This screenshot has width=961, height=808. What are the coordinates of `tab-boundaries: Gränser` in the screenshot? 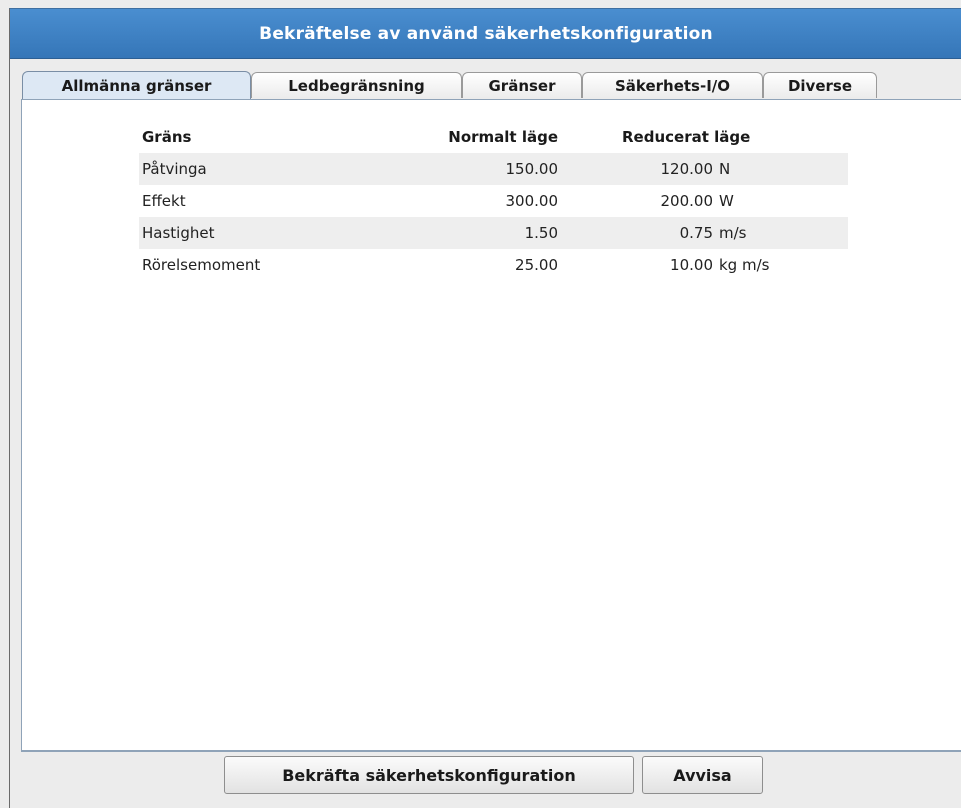 It's located at (522, 85).